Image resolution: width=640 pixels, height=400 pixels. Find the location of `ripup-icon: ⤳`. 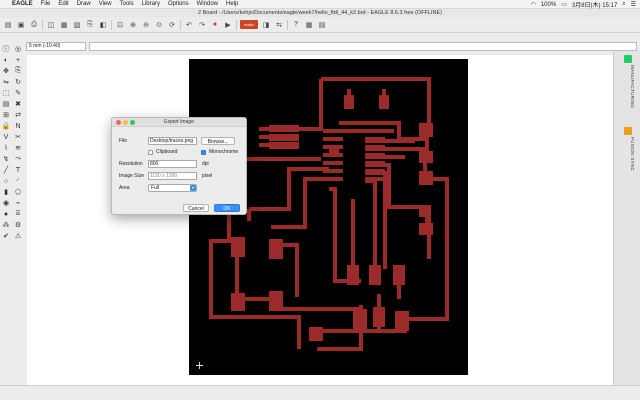

ripup-icon: ⤳ is located at coordinates (18, 159).